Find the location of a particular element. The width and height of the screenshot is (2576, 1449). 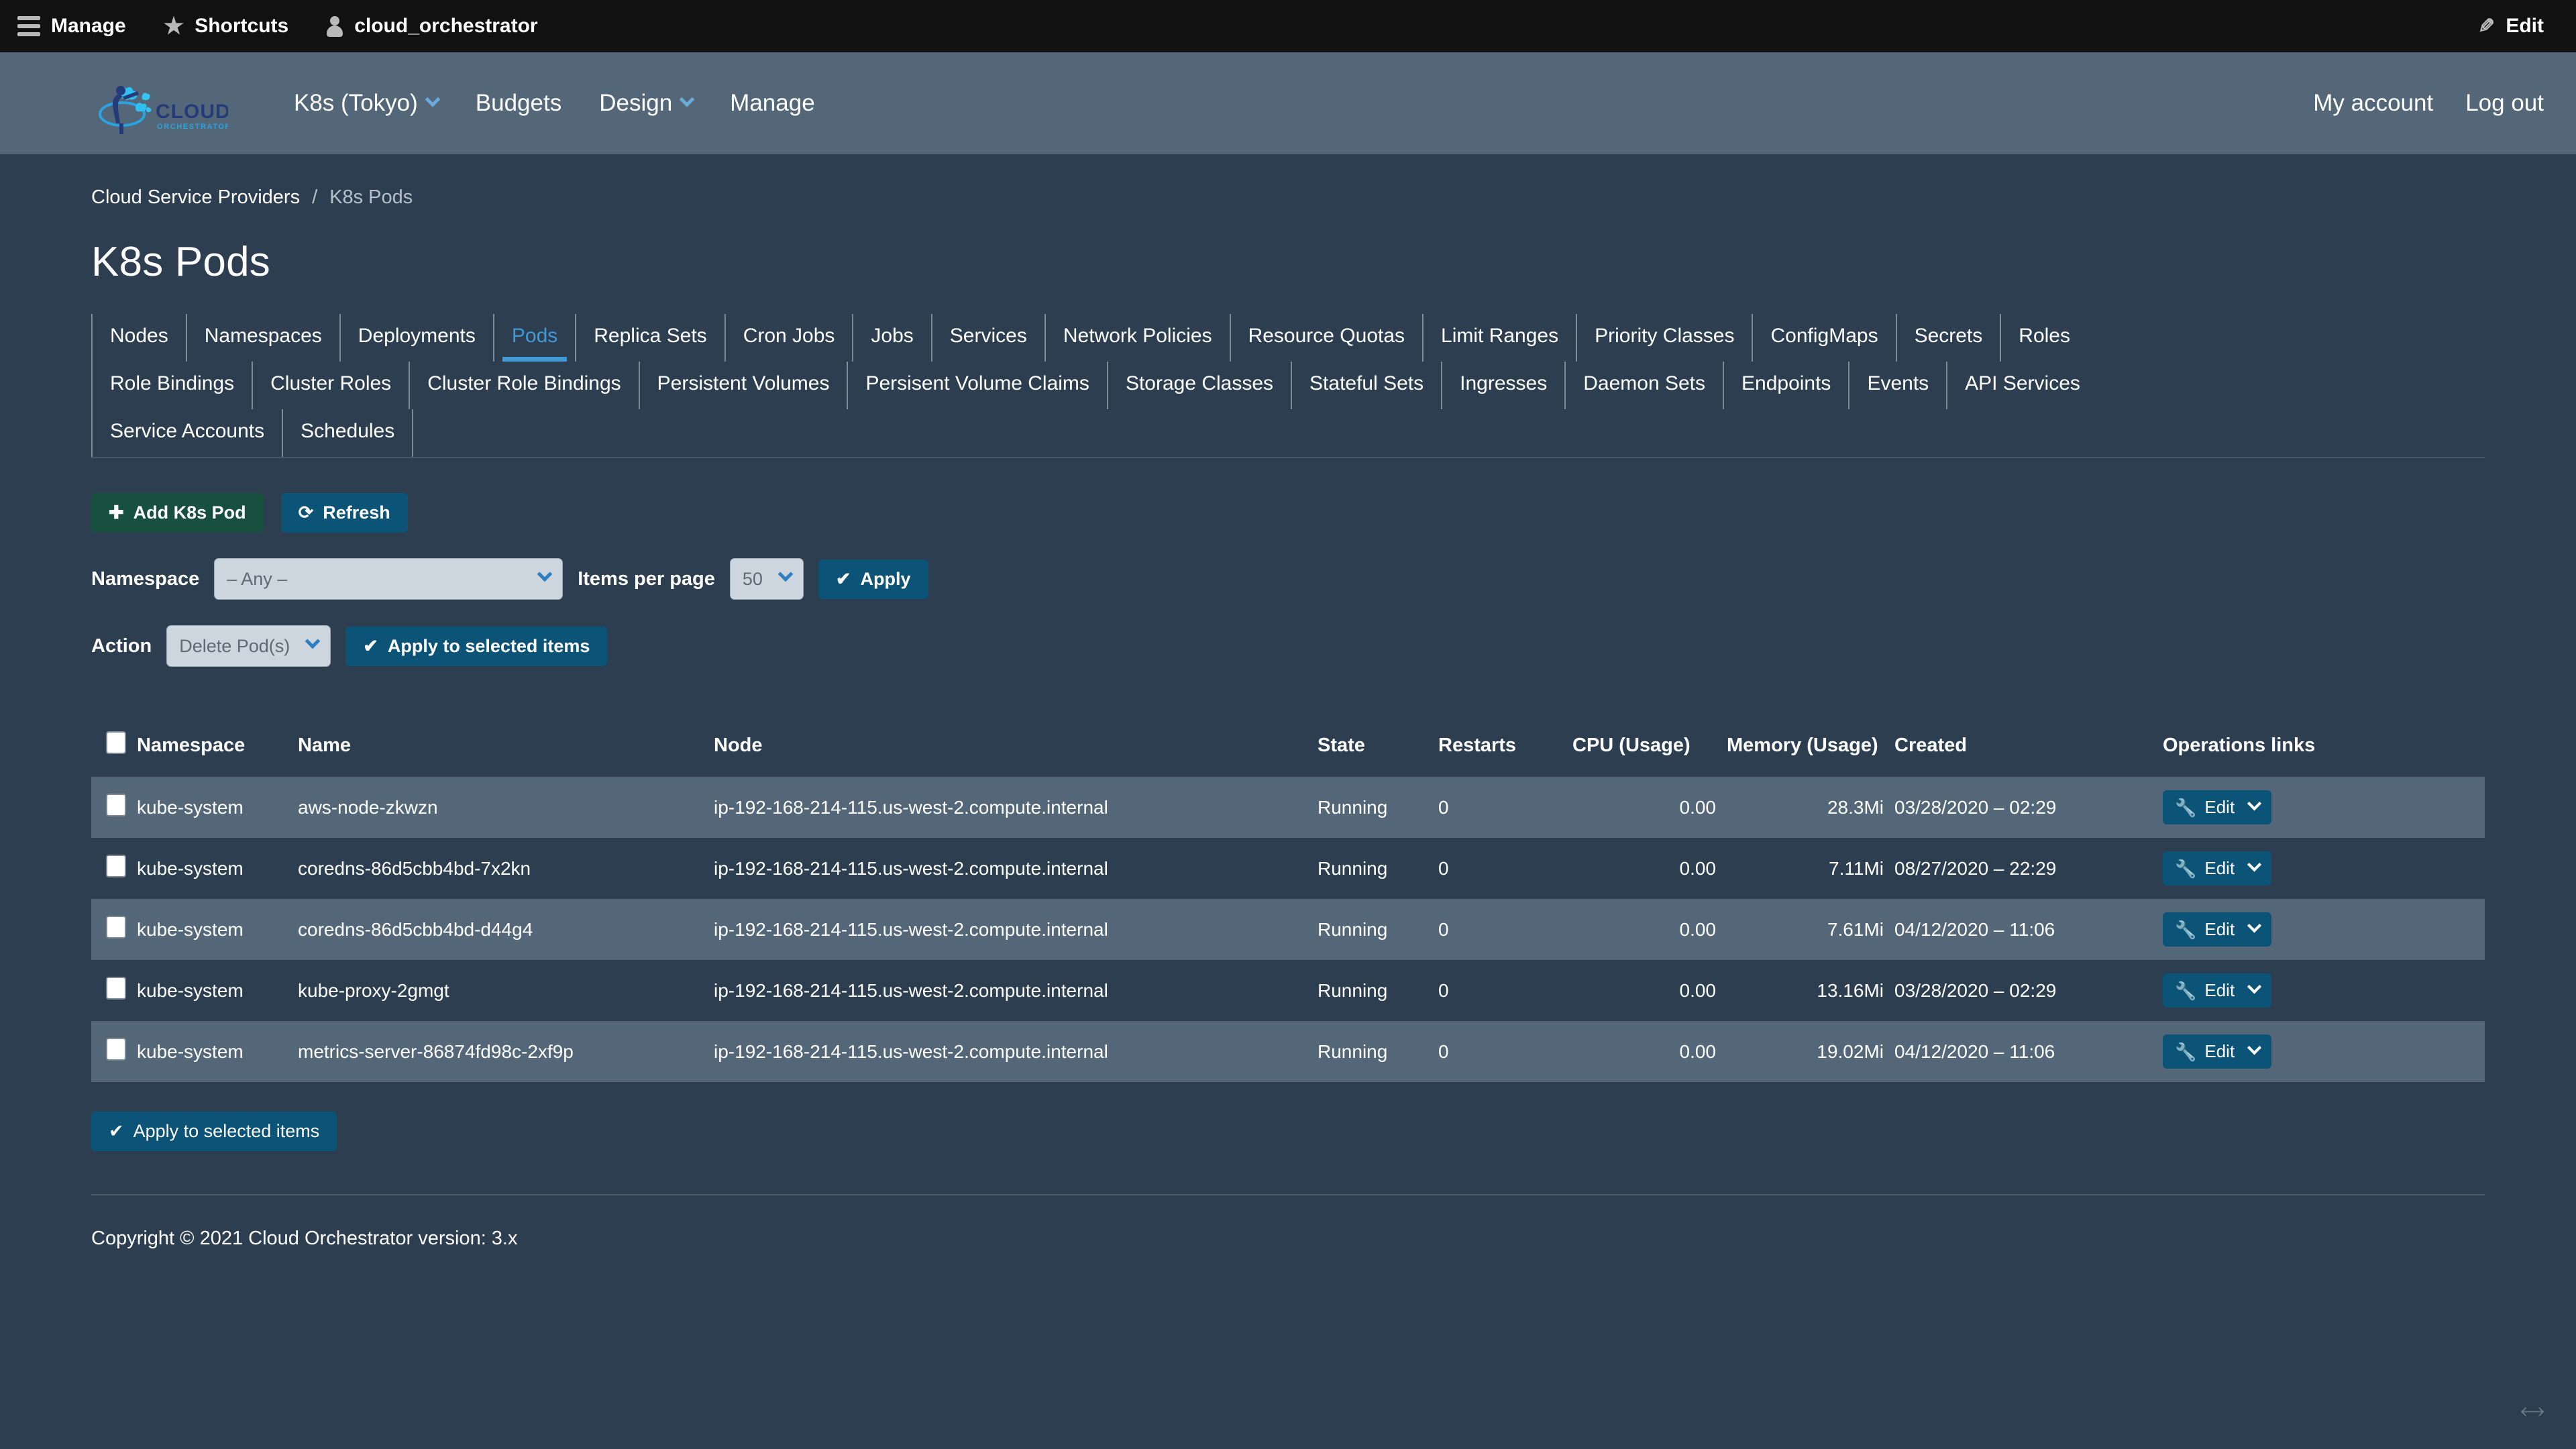

column-header-created: Created is located at coordinates (2023, 750).